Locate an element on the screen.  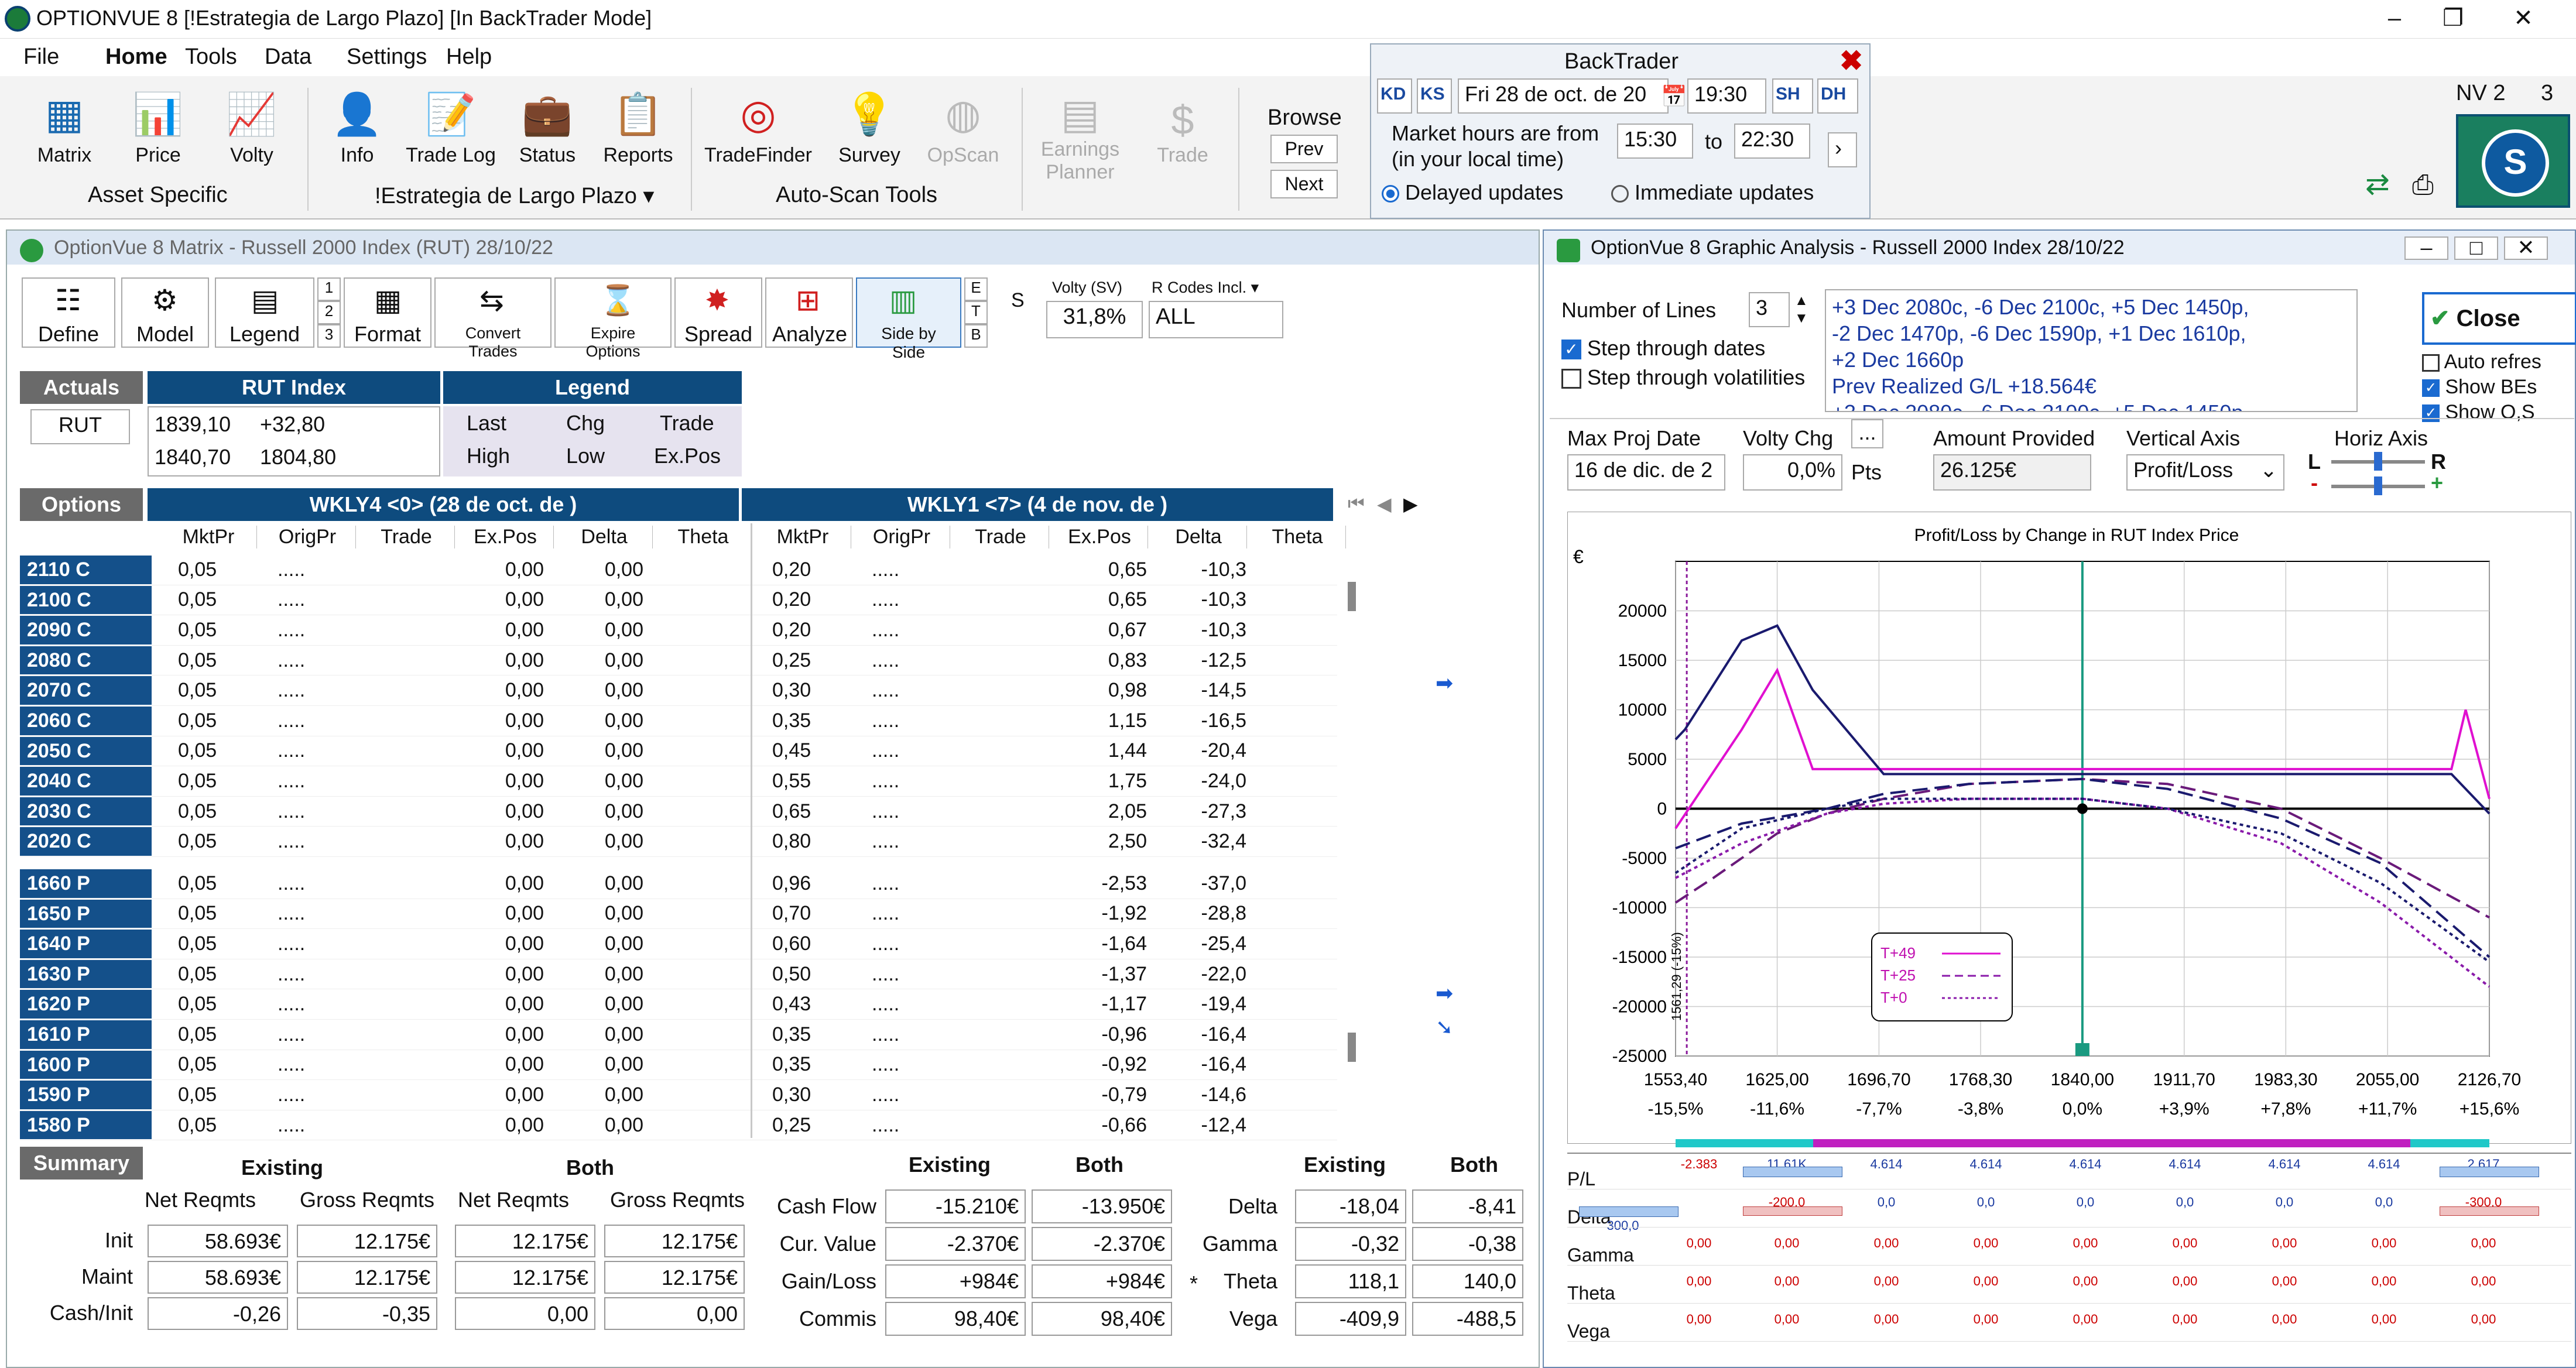
call-strike-label: 2020 C is located at coordinates (86, 841).